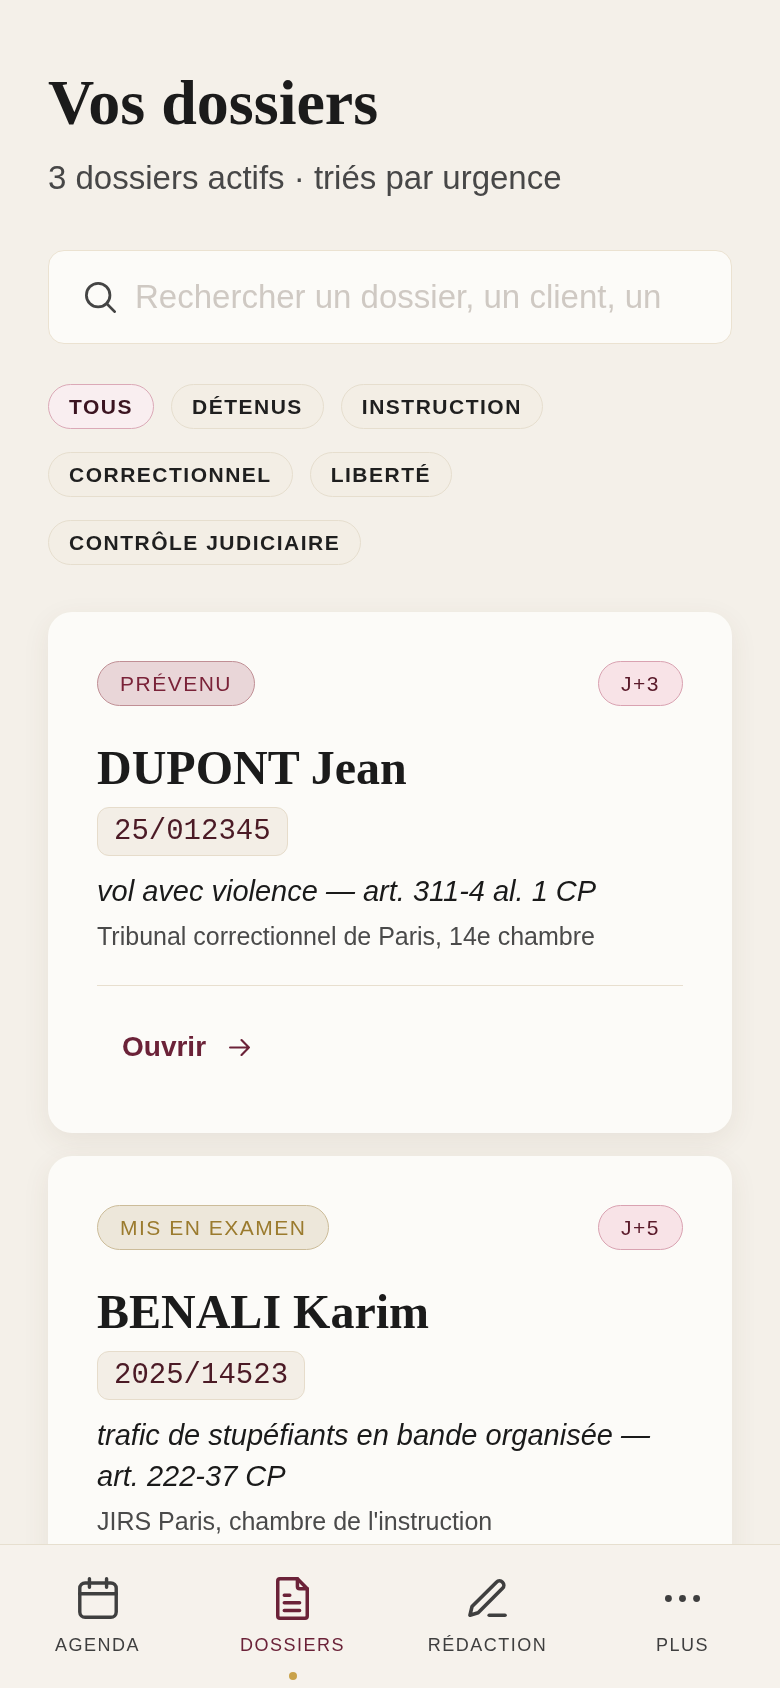 This screenshot has height=1688, width=780. What do you see at coordinates (176, 683) in the screenshot?
I see `role-tag: PRÉVENU` at bounding box center [176, 683].